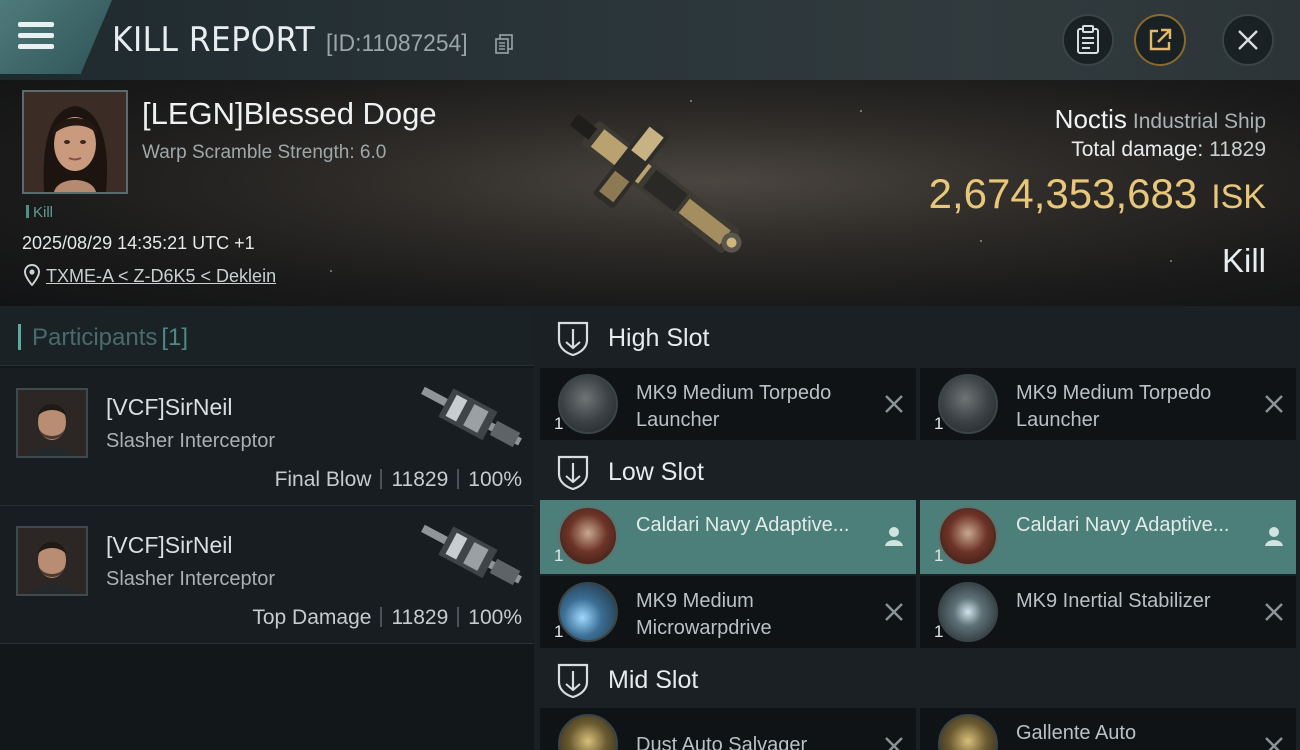 The width and height of the screenshot is (1300, 750). I want to click on module-name: Gallente Auto, so click(1076, 733).